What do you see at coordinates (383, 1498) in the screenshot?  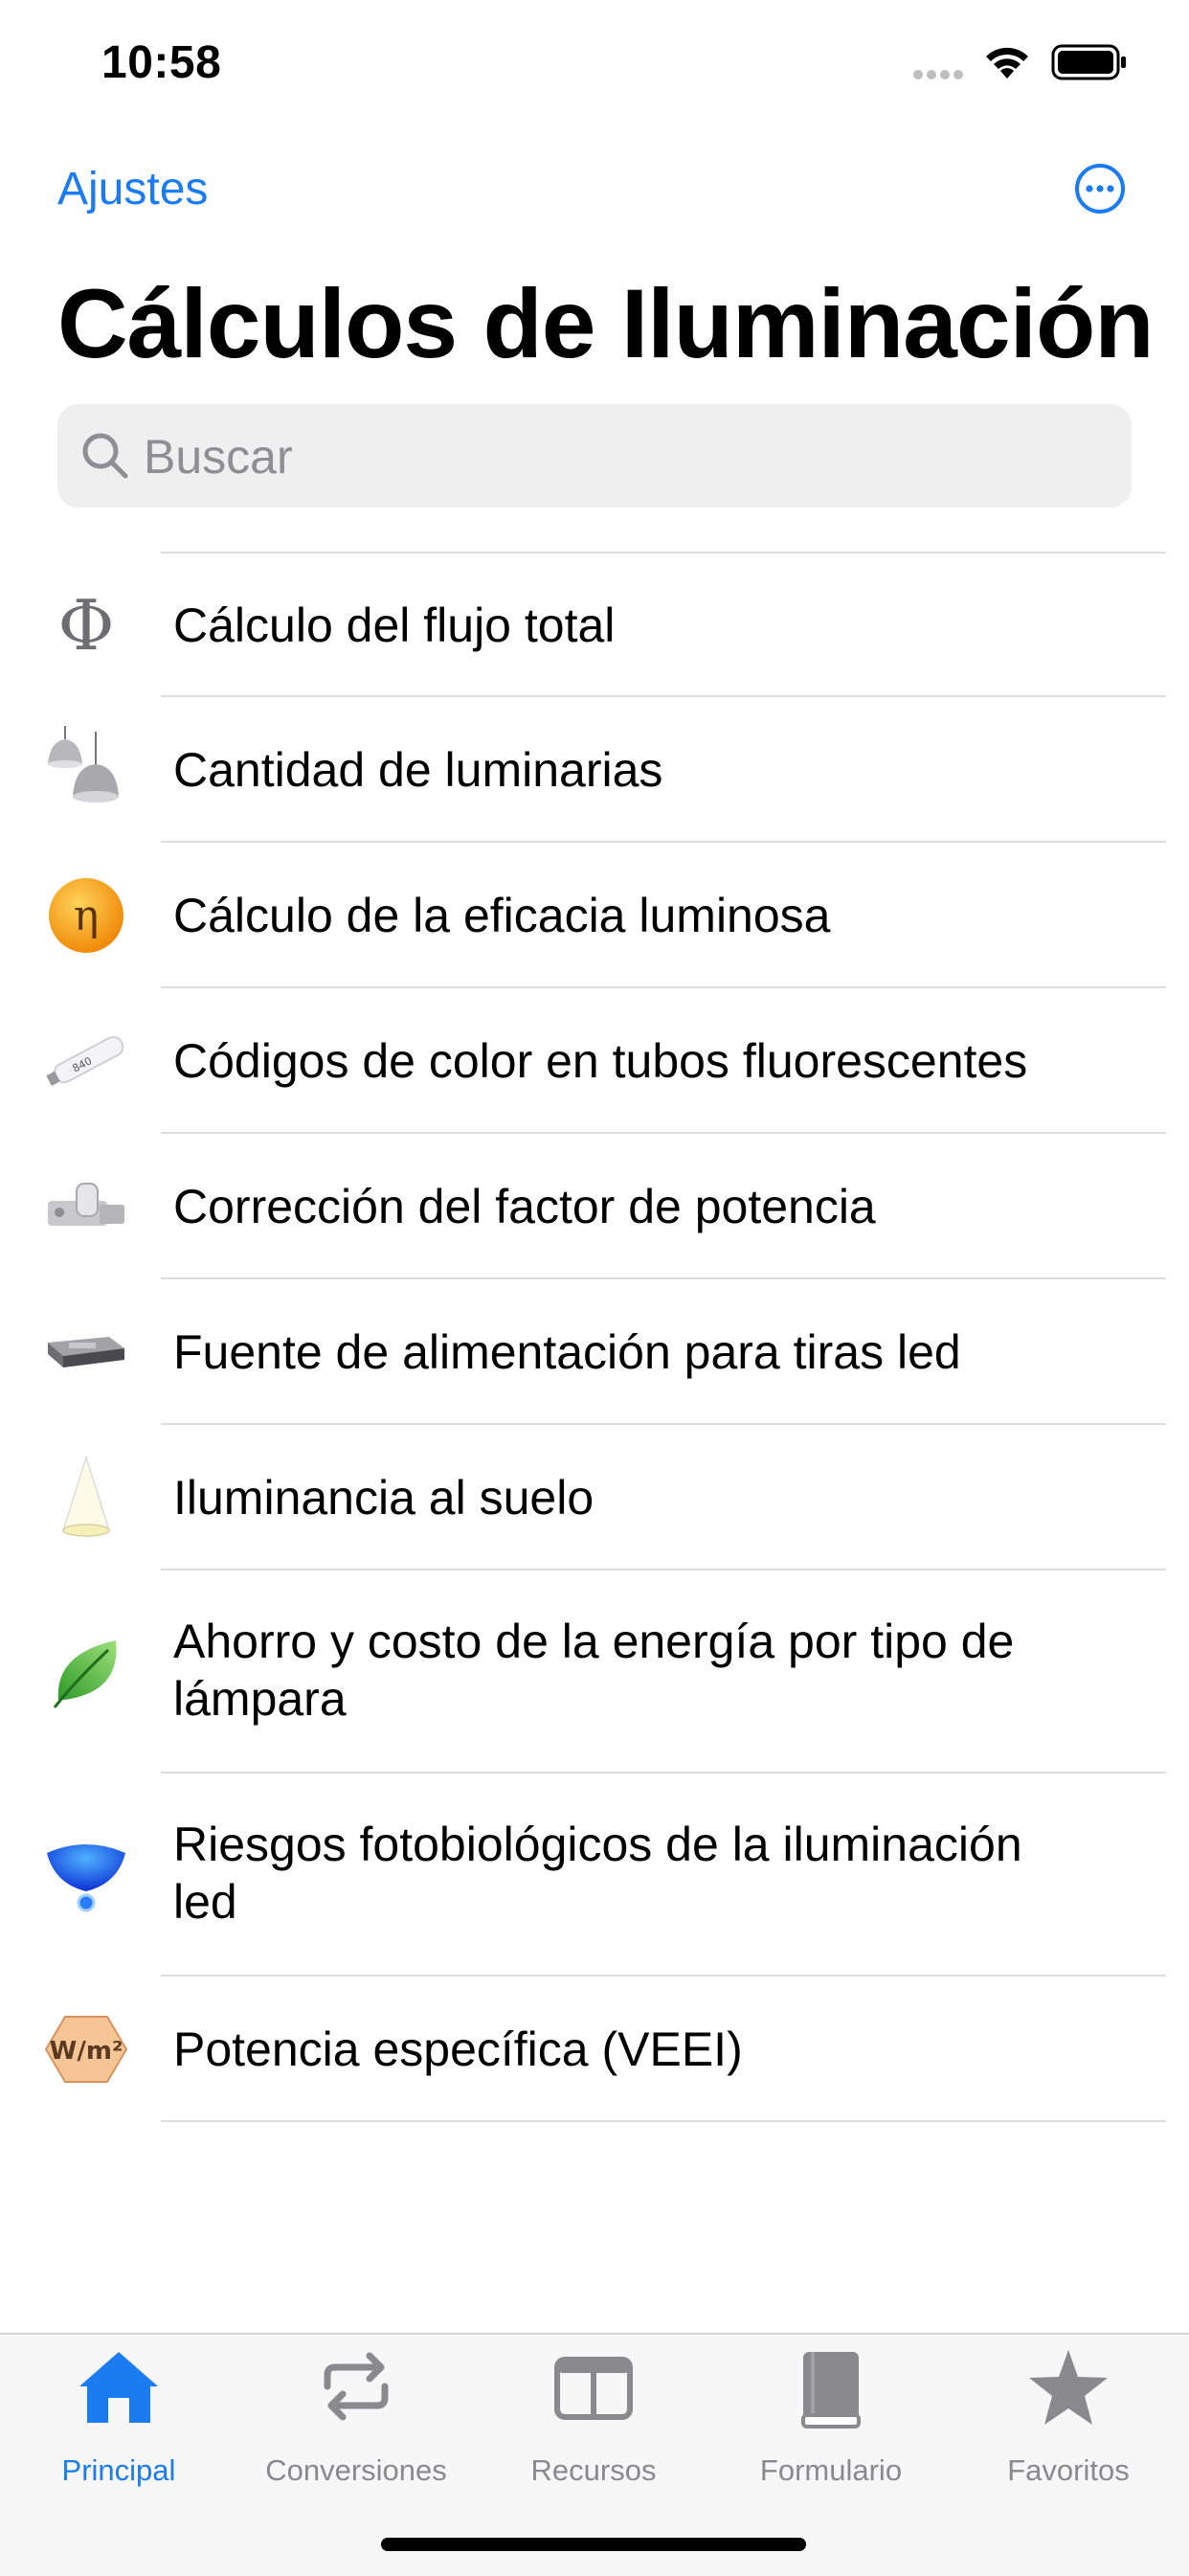 I see `list-item-label: Iluminancia al suelo` at bounding box center [383, 1498].